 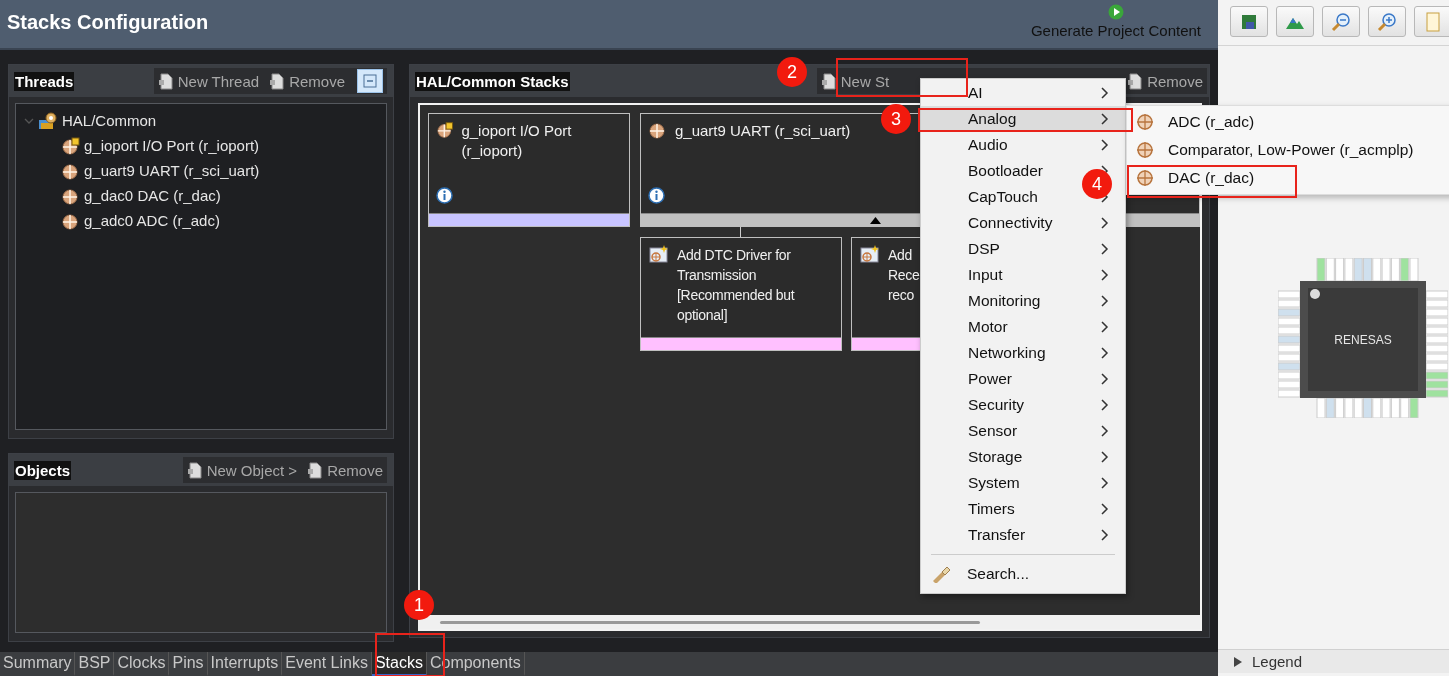 I want to click on panel-title: HAL/Common Stacks, so click(x=492, y=81).